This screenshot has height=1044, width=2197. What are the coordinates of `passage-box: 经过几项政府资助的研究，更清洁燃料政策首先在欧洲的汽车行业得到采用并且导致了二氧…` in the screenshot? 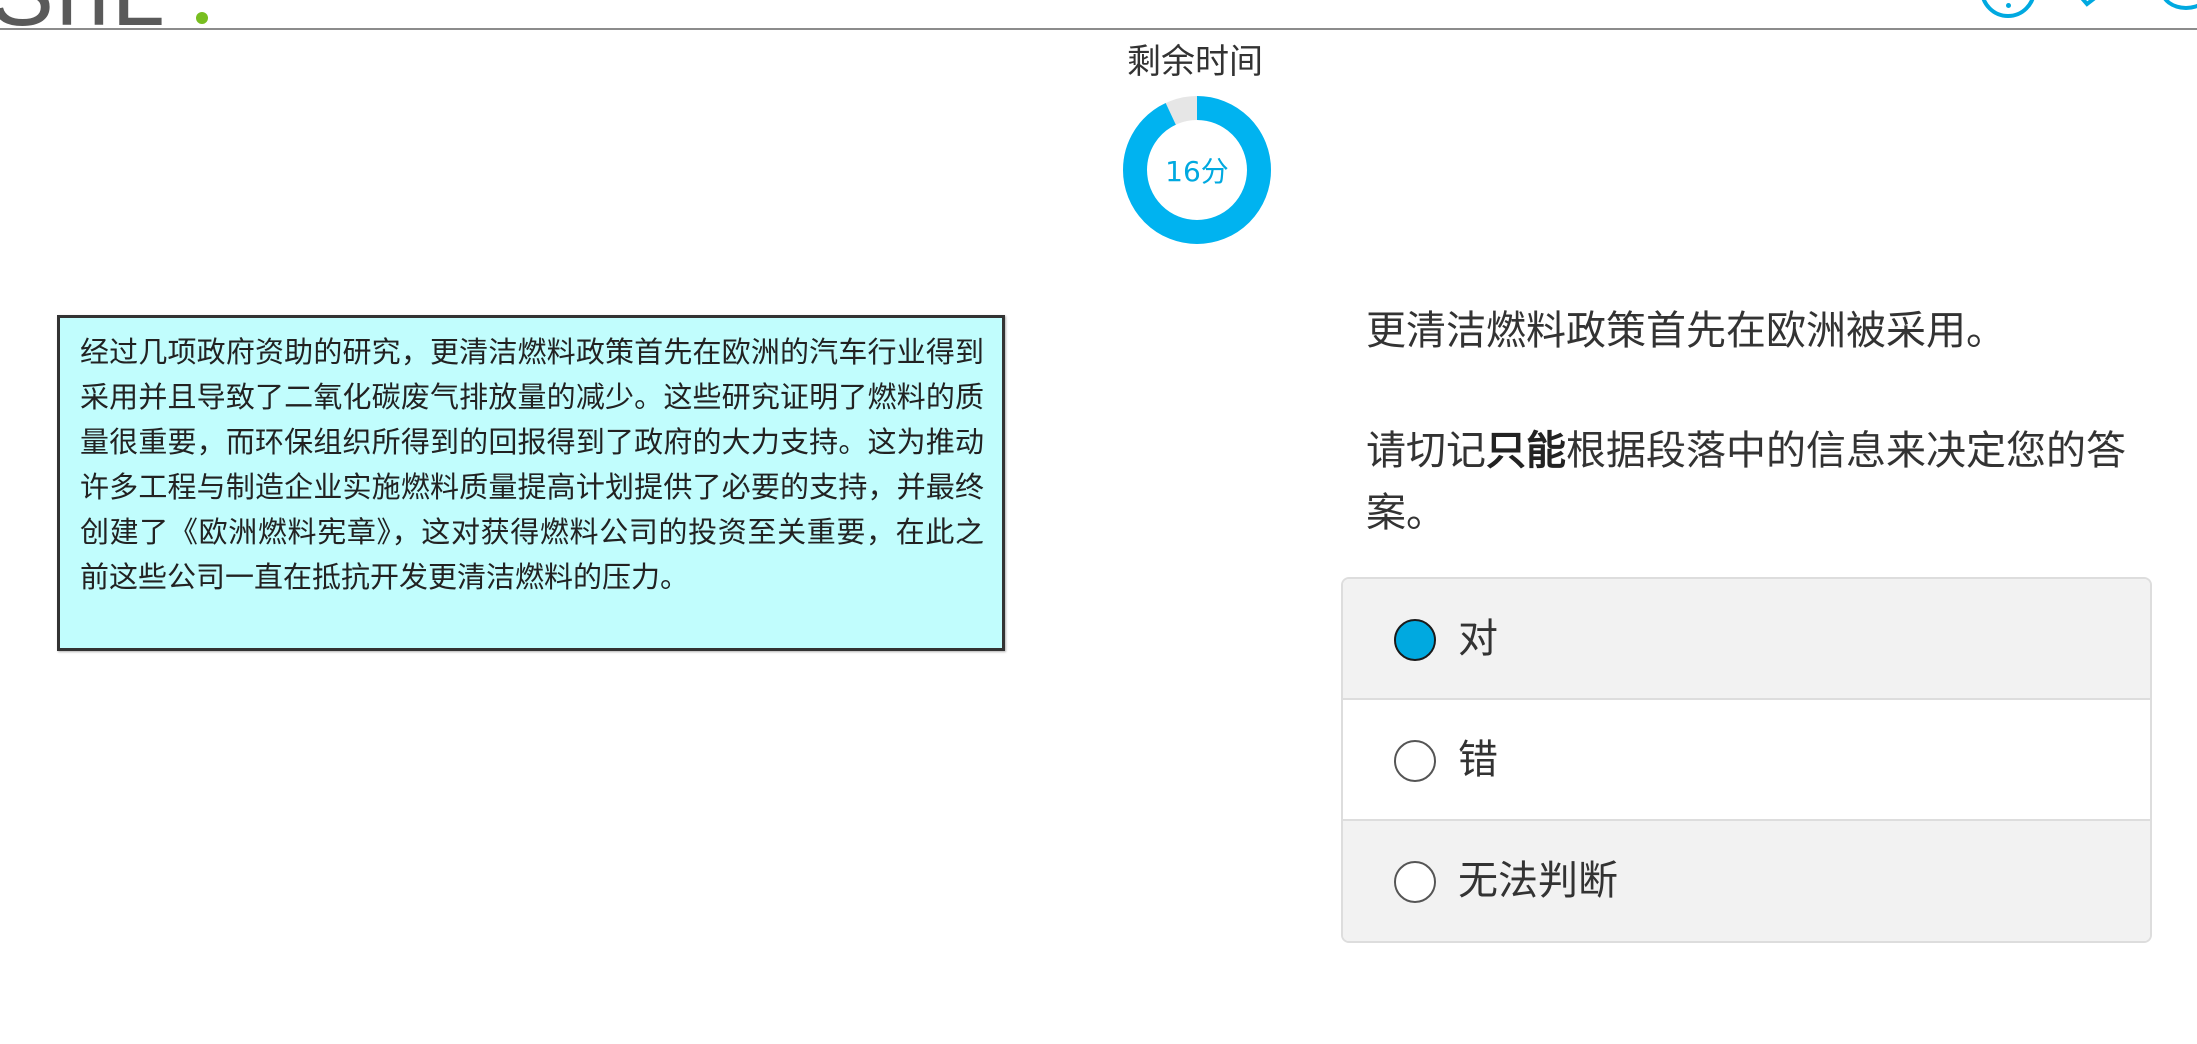 It's located at (531, 483).